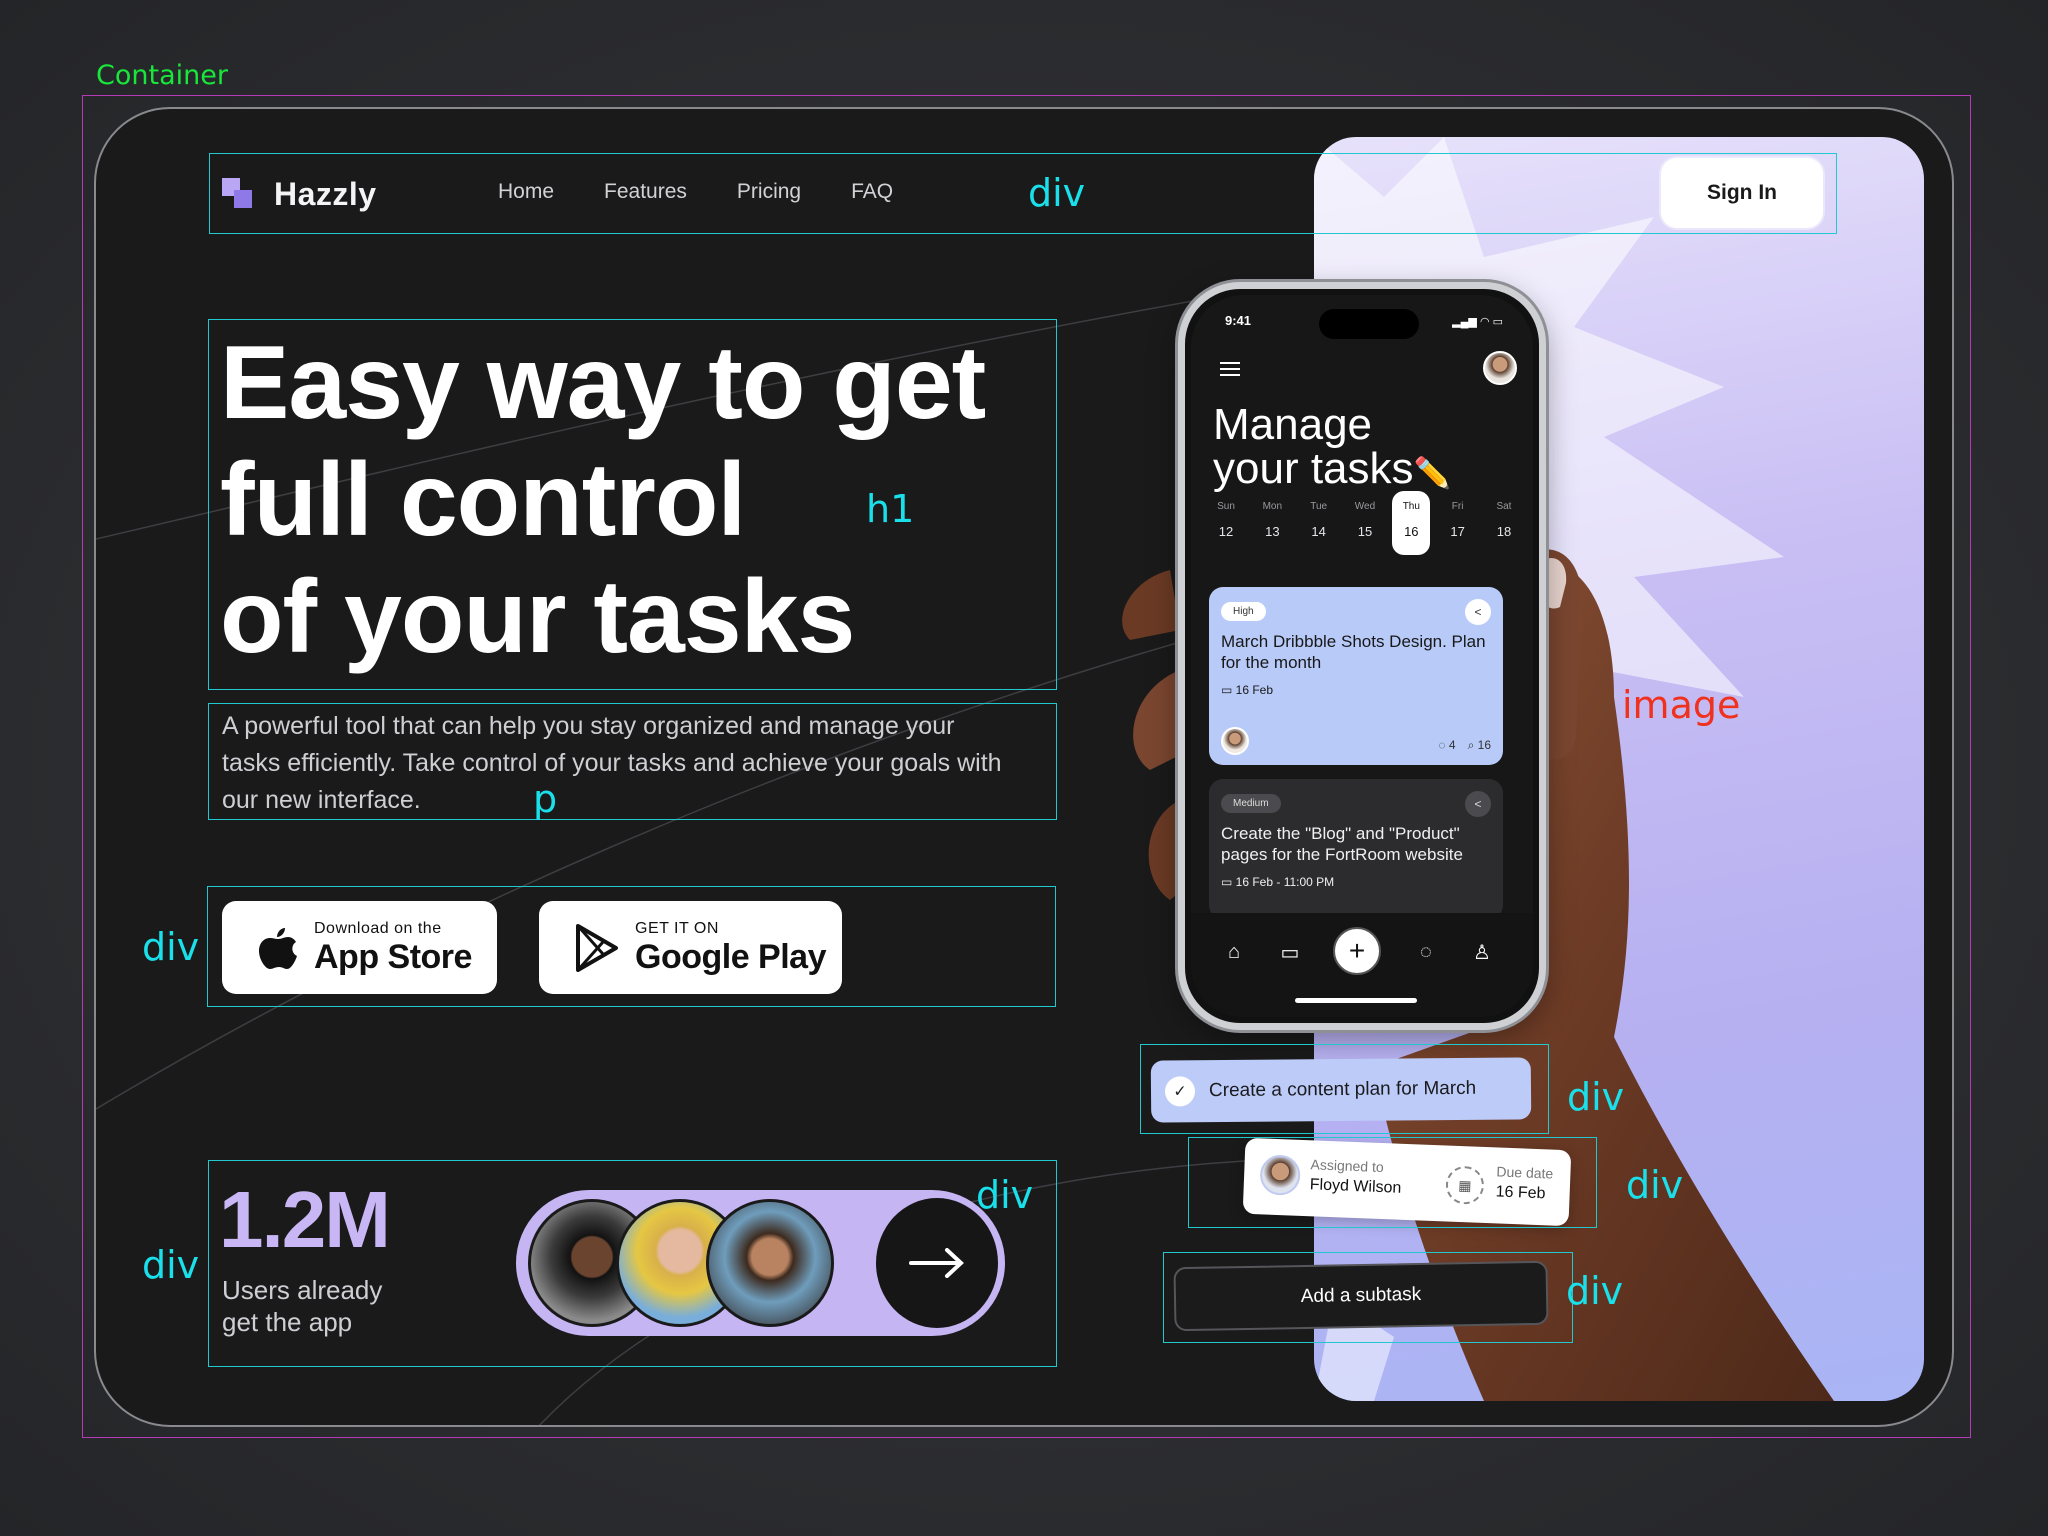  Describe the element at coordinates (1596, 1097) in the screenshot. I see `content-plan-annotation-label: div` at that location.